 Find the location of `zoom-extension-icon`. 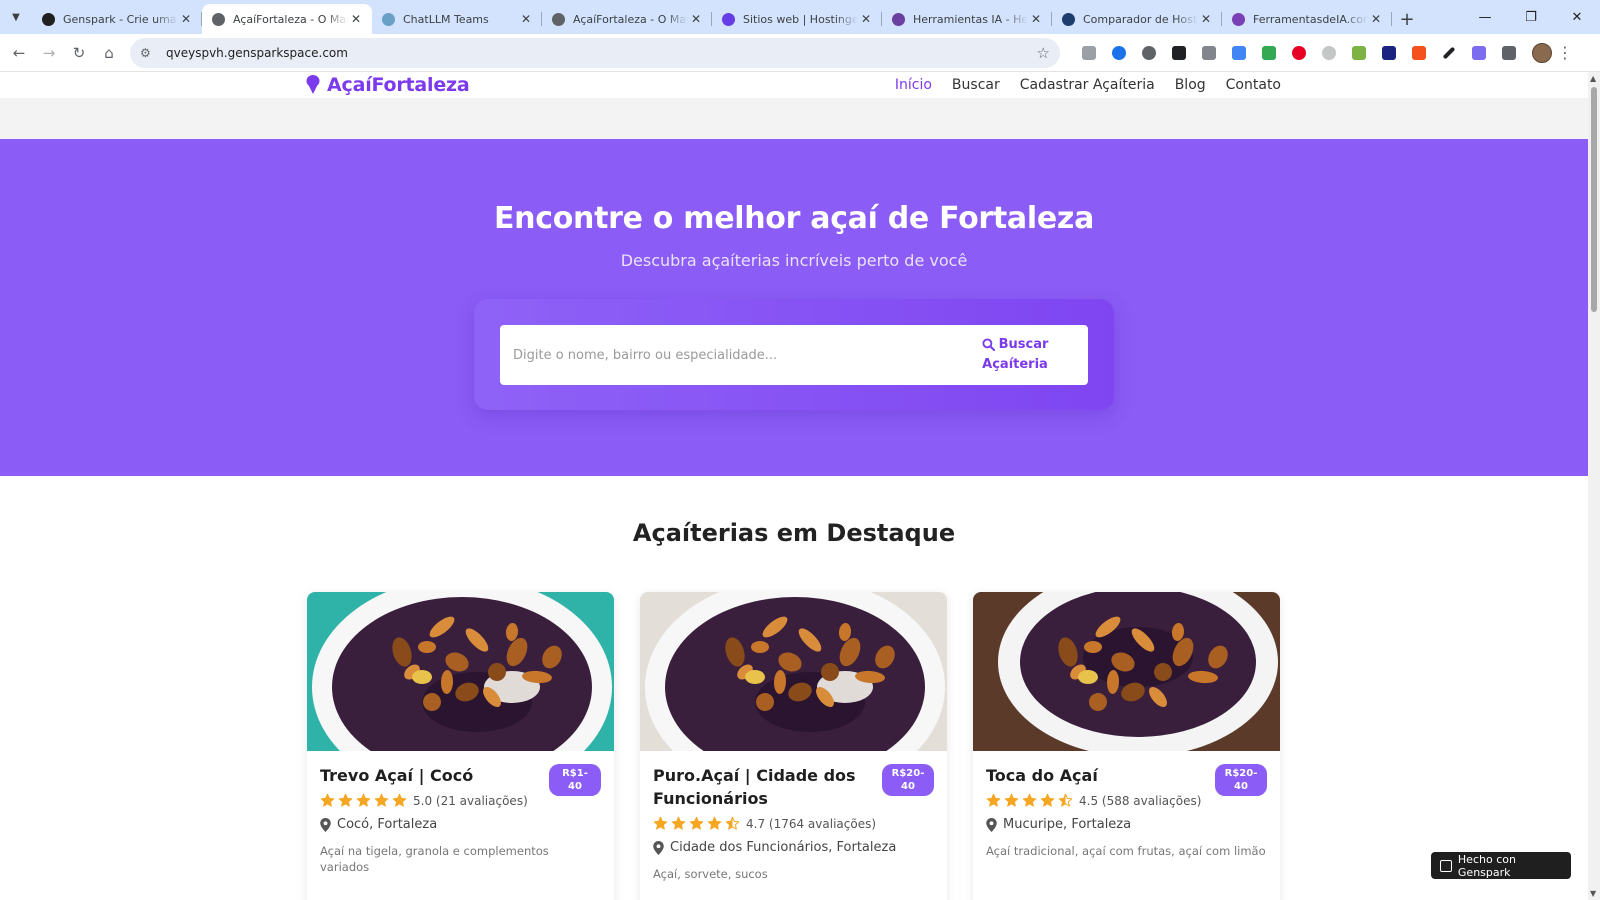

zoom-extension-icon is located at coordinates (1149, 53).